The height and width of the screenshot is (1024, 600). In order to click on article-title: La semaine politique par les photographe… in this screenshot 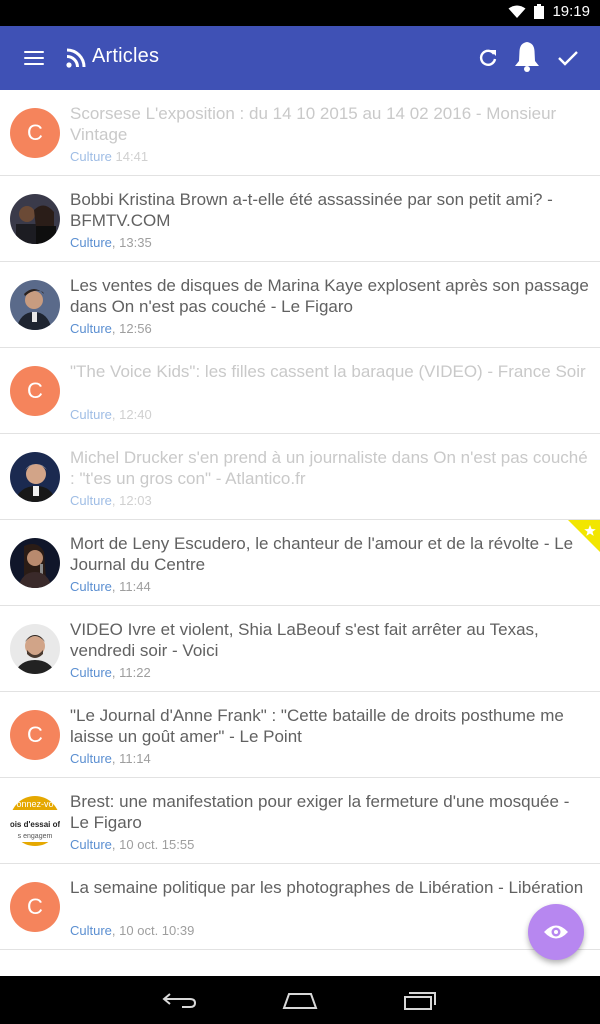, I will do `click(327, 887)`.